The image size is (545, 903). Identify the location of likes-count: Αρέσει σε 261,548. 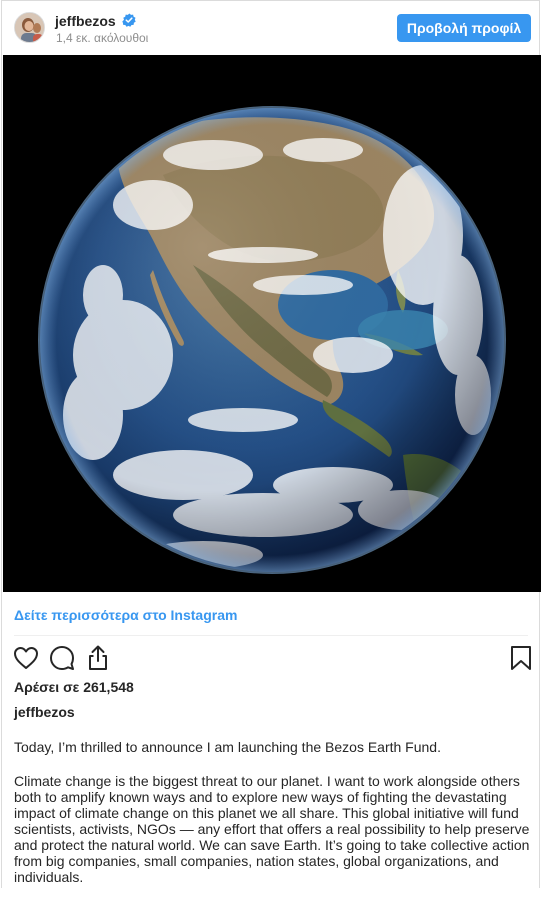
(74, 687).